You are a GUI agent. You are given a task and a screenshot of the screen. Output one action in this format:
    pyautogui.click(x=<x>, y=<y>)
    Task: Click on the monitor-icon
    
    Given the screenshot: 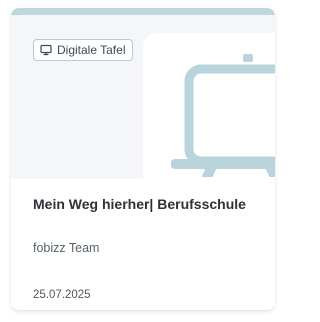 What is the action you would take?
    pyautogui.click(x=46, y=50)
    